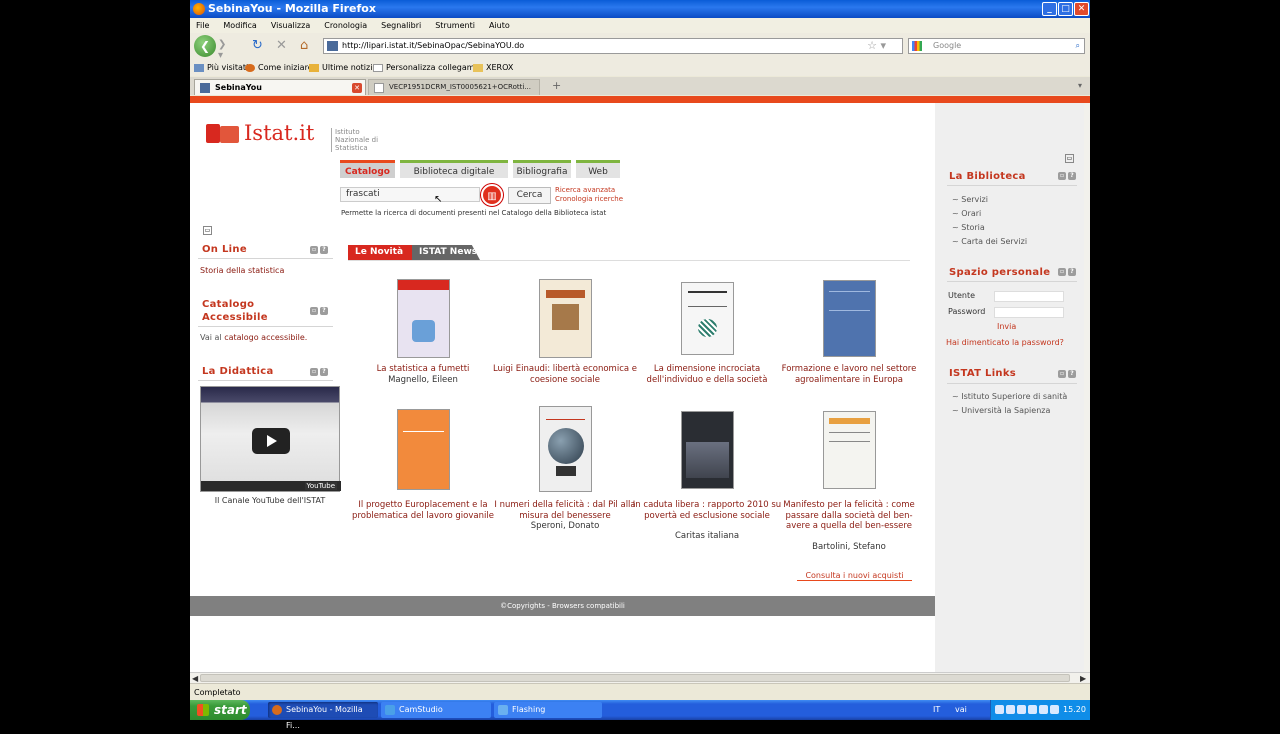 The height and width of the screenshot is (734, 1280). Describe the element at coordinates (304, 46) in the screenshot. I see `home-icon: ⌂` at that location.